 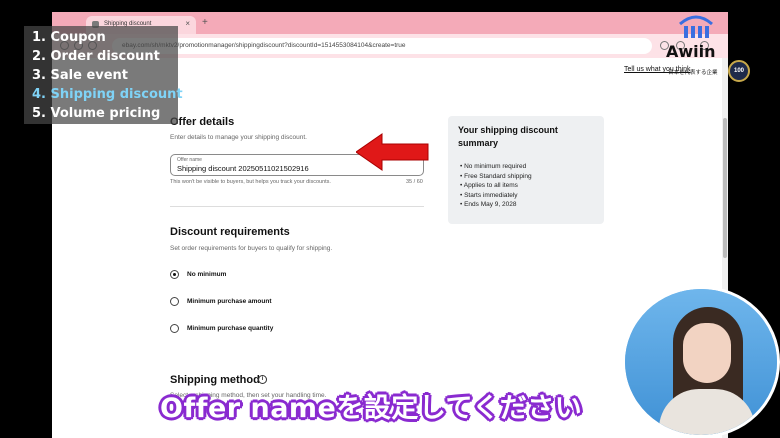 What do you see at coordinates (739, 71) in the screenshot?
I see `award-badge: 100` at bounding box center [739, 71].